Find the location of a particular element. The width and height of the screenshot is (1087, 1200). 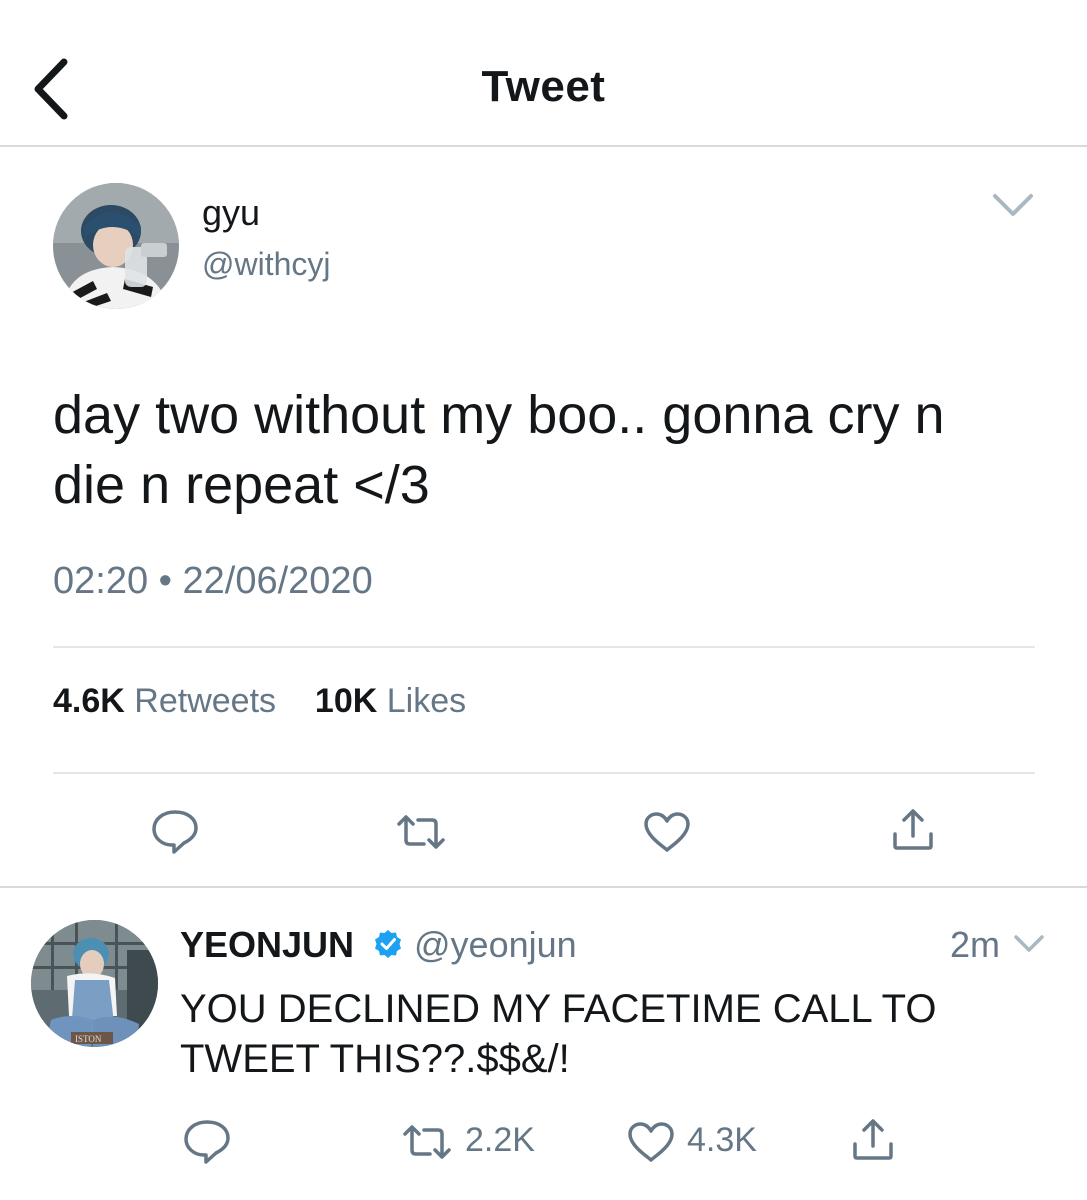

reply-like-button is located at coordinates (651, 1142).